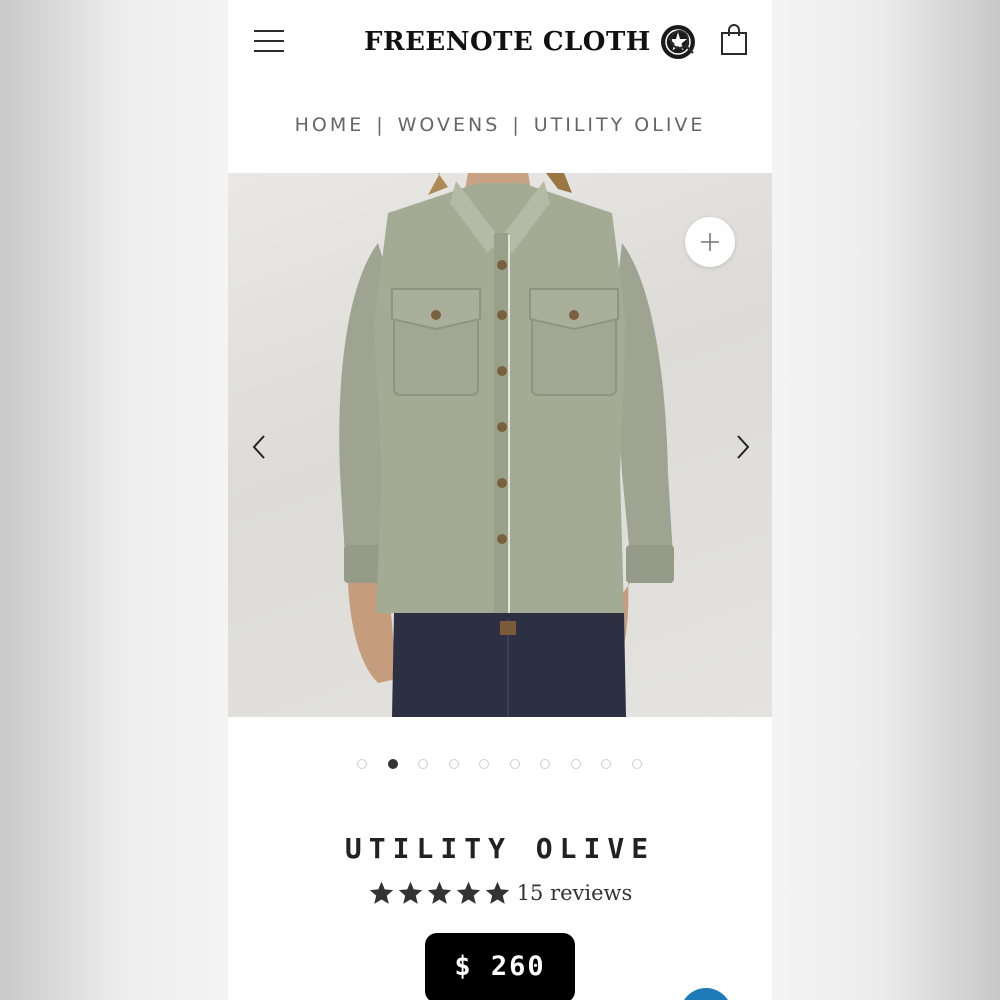  I want to click on gallery-pagination, so click(499, 766).